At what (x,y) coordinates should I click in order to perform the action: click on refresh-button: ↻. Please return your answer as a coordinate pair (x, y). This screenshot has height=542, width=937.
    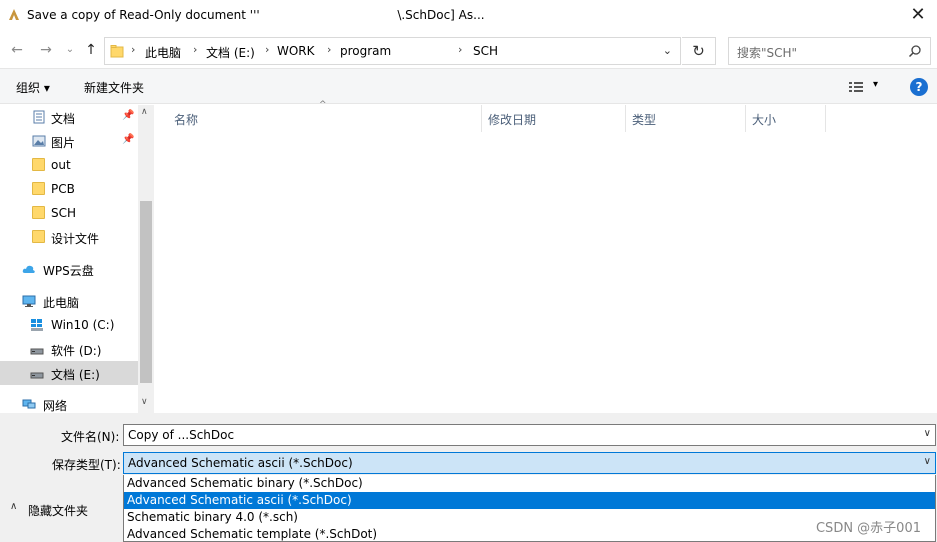
    Looking at the image, I should click on (699, 51).